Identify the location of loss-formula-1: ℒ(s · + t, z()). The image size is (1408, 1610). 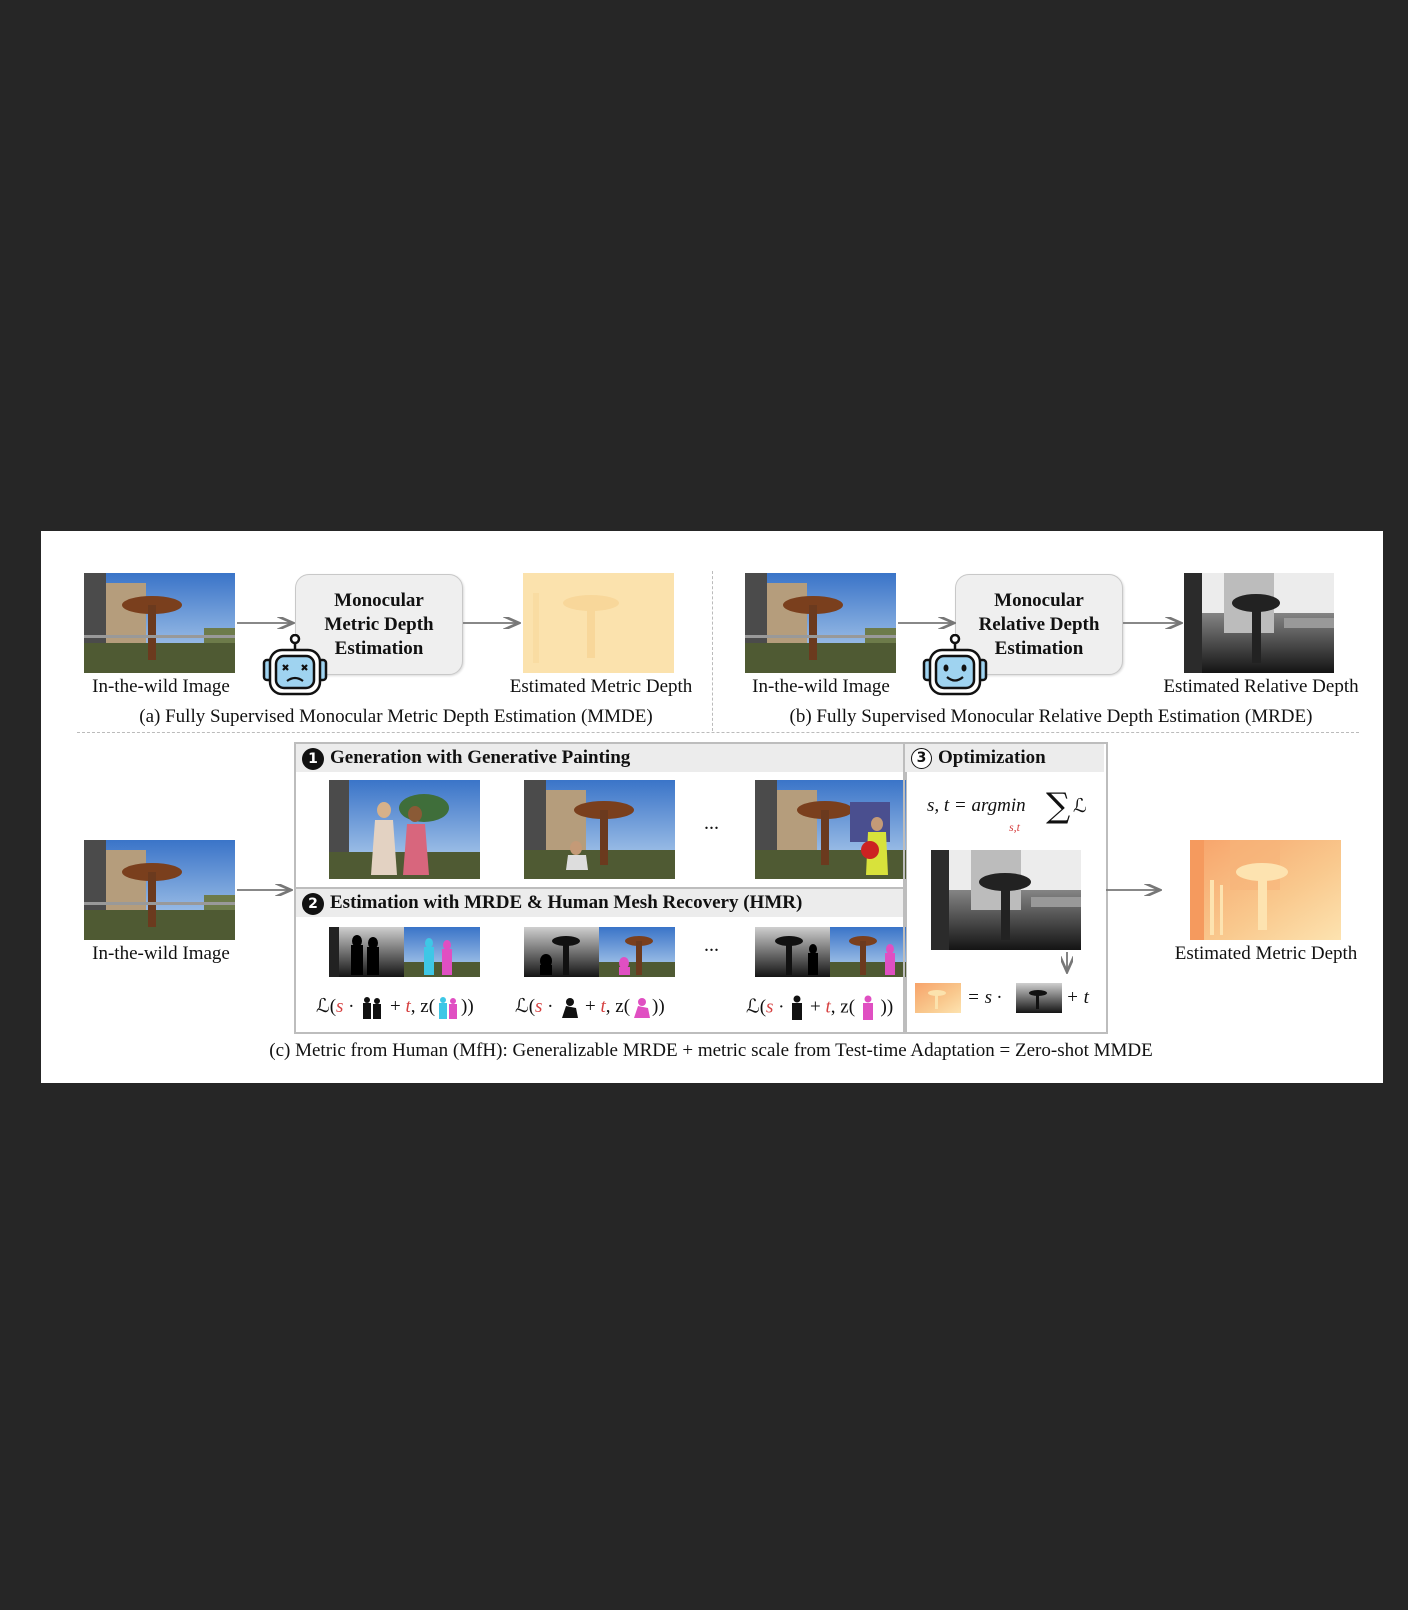
(395, 1007).